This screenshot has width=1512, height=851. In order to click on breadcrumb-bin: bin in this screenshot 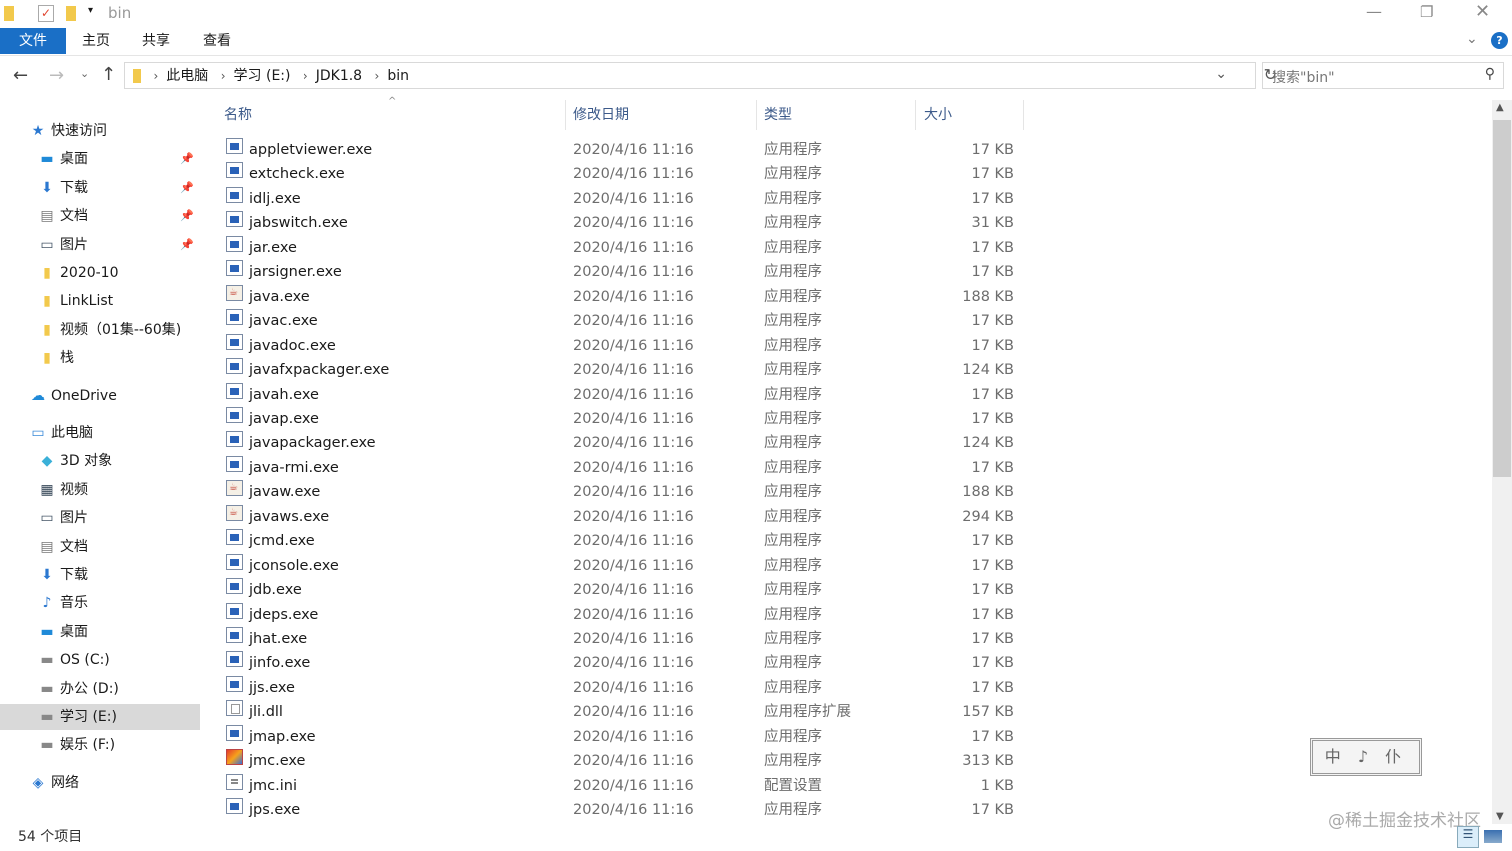, I will do `click(398, 76)`.